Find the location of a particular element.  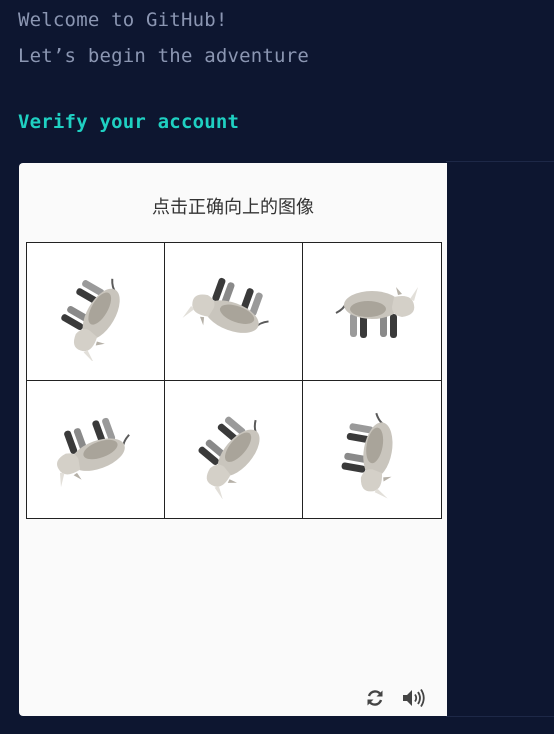

panel-frame is located at coordinates (500, 439).